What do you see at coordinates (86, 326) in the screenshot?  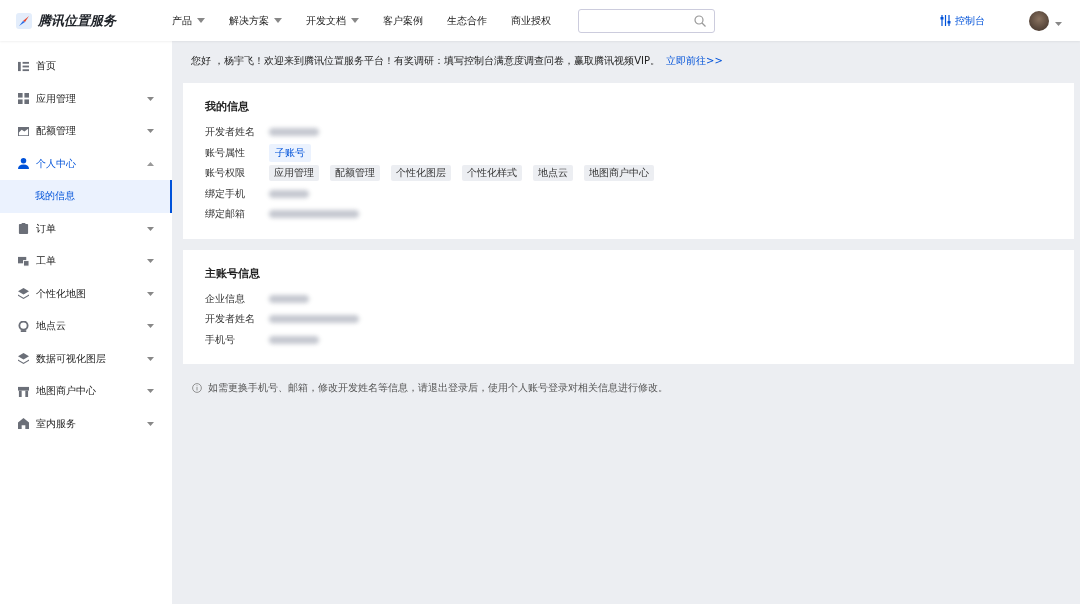 I see `sidebar-item: 地点云` at bounding box center [86, 326].